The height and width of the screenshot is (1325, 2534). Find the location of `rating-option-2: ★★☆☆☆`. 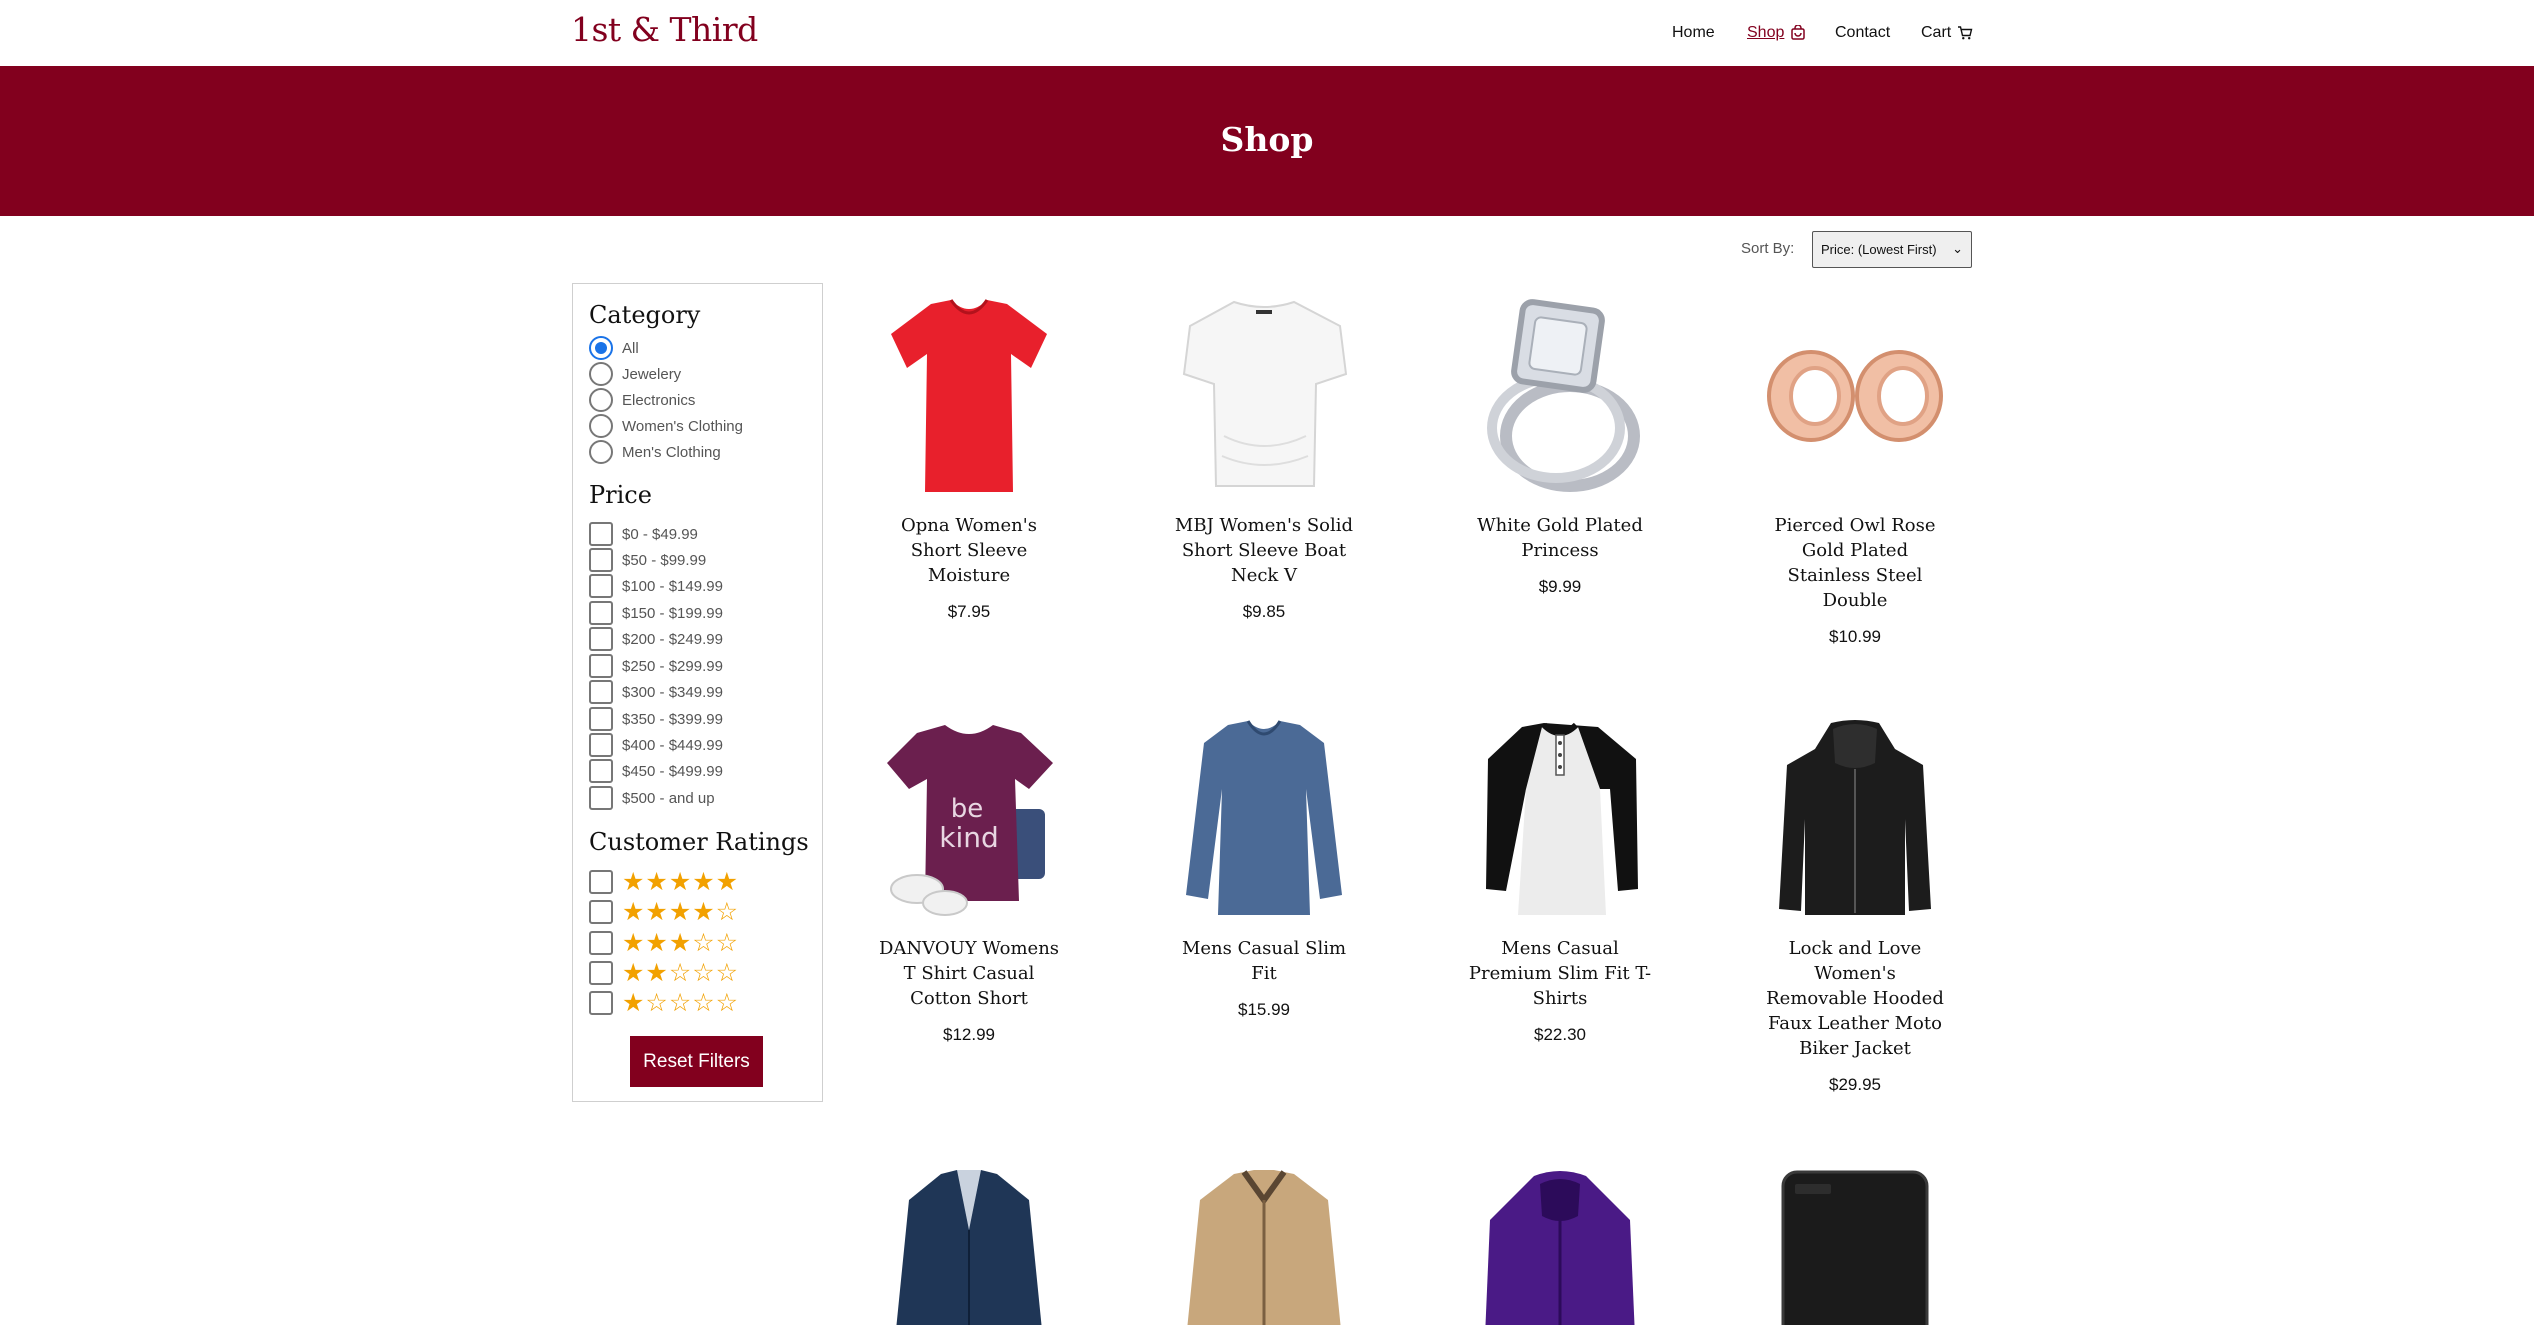

rating-option-2: ★★☆☆☆ is located at coordinates (664, 973).